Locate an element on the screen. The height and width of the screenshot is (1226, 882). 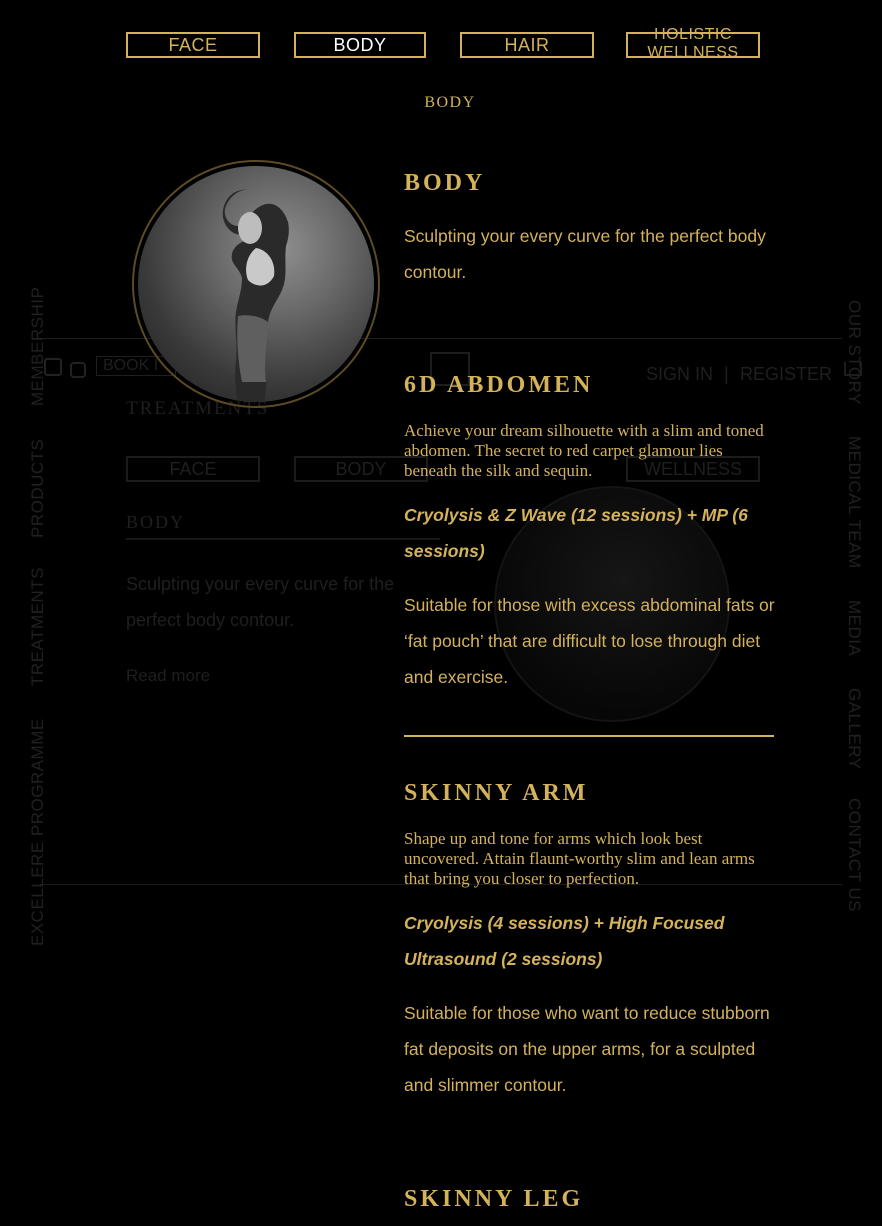
portrait-photo is located at coordinates (256, 284).